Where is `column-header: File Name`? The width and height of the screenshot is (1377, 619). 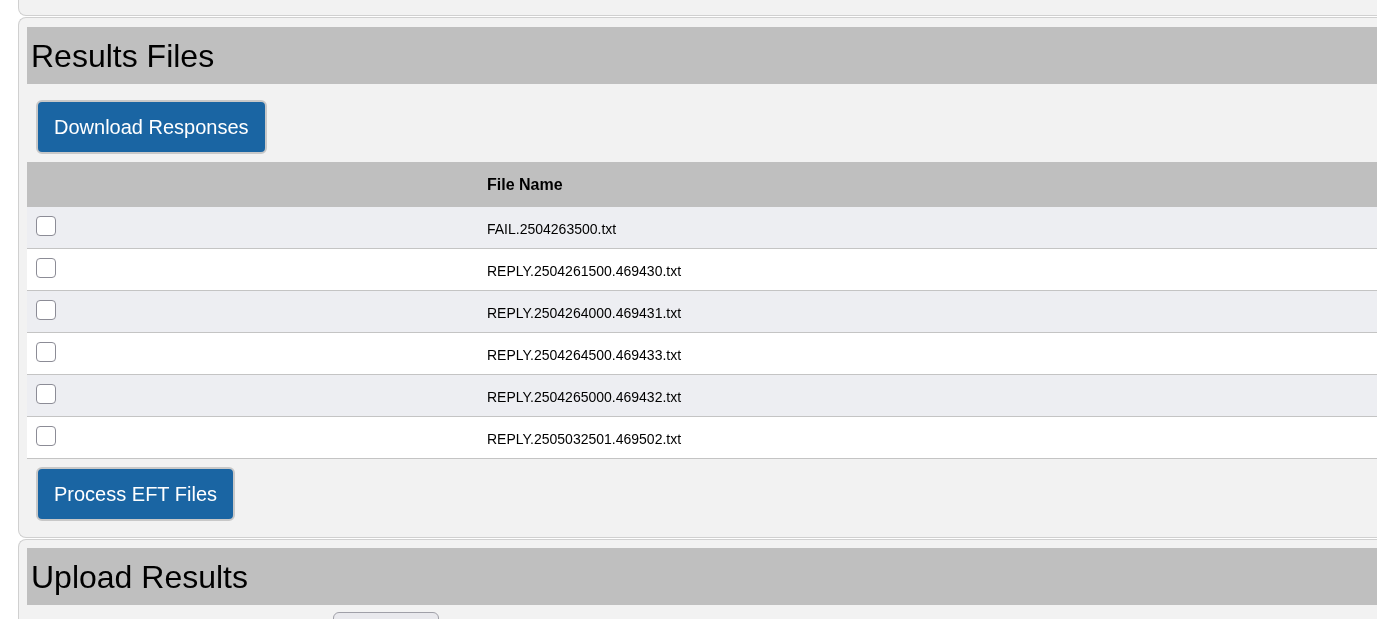 column-header: File Name is located at coordinates (525, 184).